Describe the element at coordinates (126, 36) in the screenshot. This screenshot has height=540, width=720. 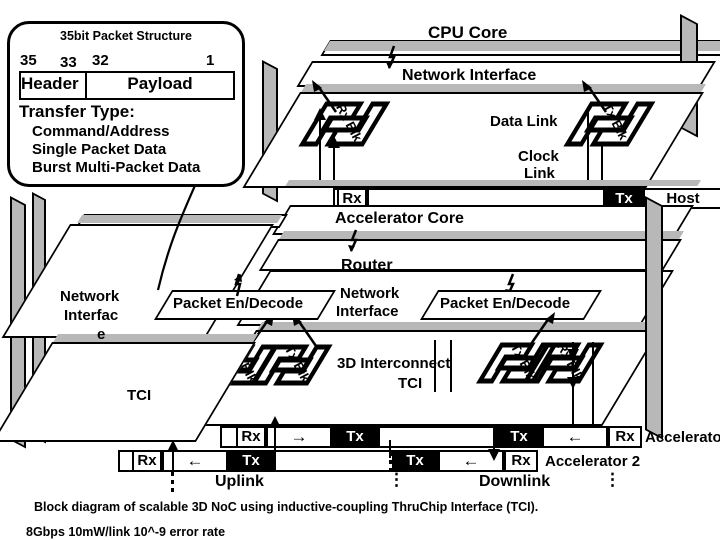
I see `packet-structure-title: 35bit Packet Structure` at that location.